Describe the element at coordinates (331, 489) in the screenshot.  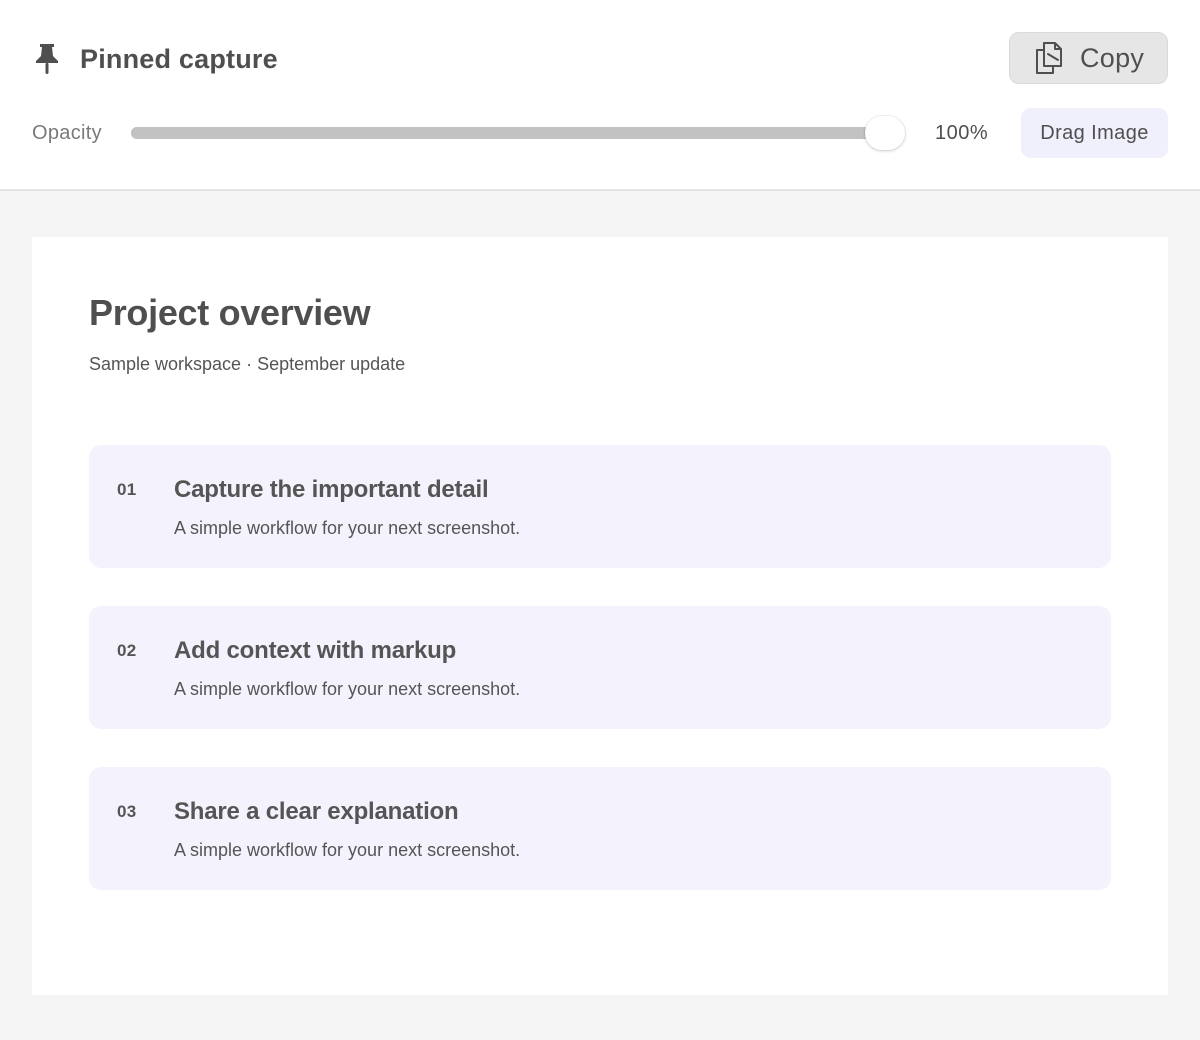
I see `step-title: Capture the important detail` at that location.